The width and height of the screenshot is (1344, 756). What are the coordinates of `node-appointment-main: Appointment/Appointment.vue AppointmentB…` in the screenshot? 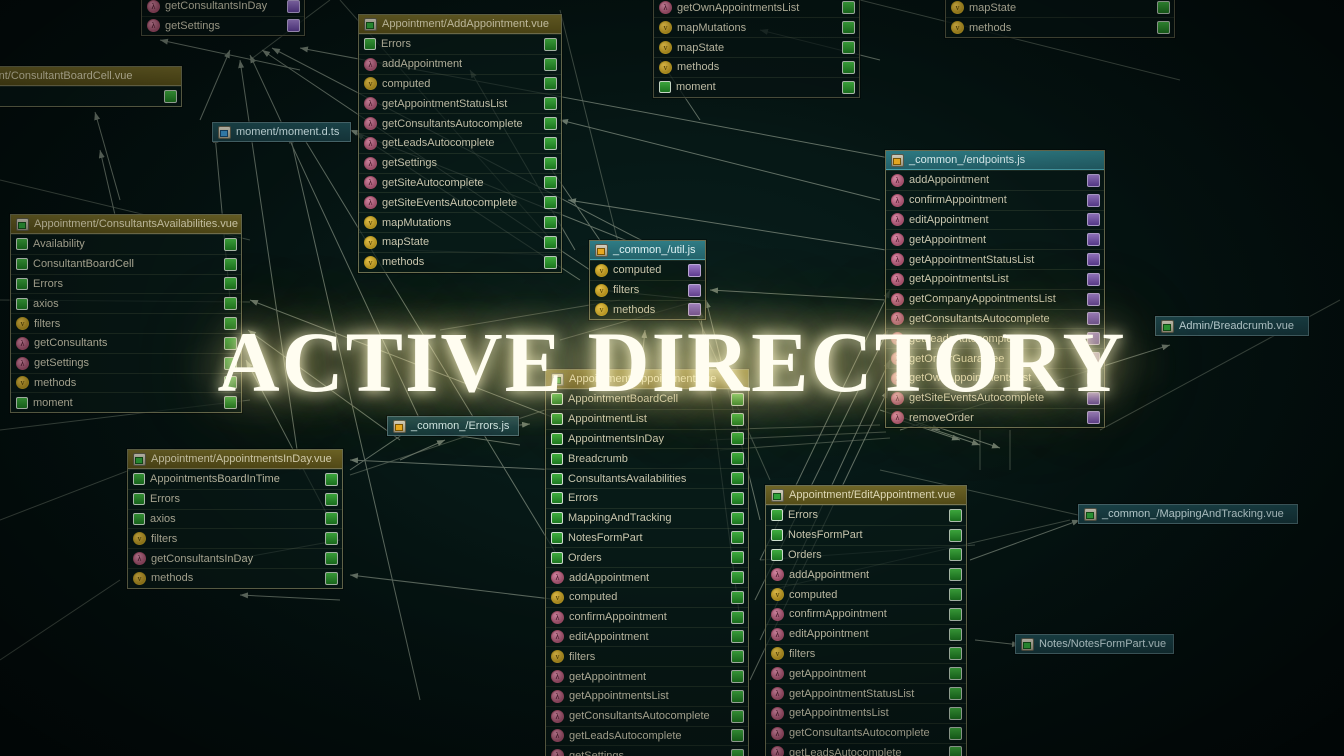 It's located at (647, 562).